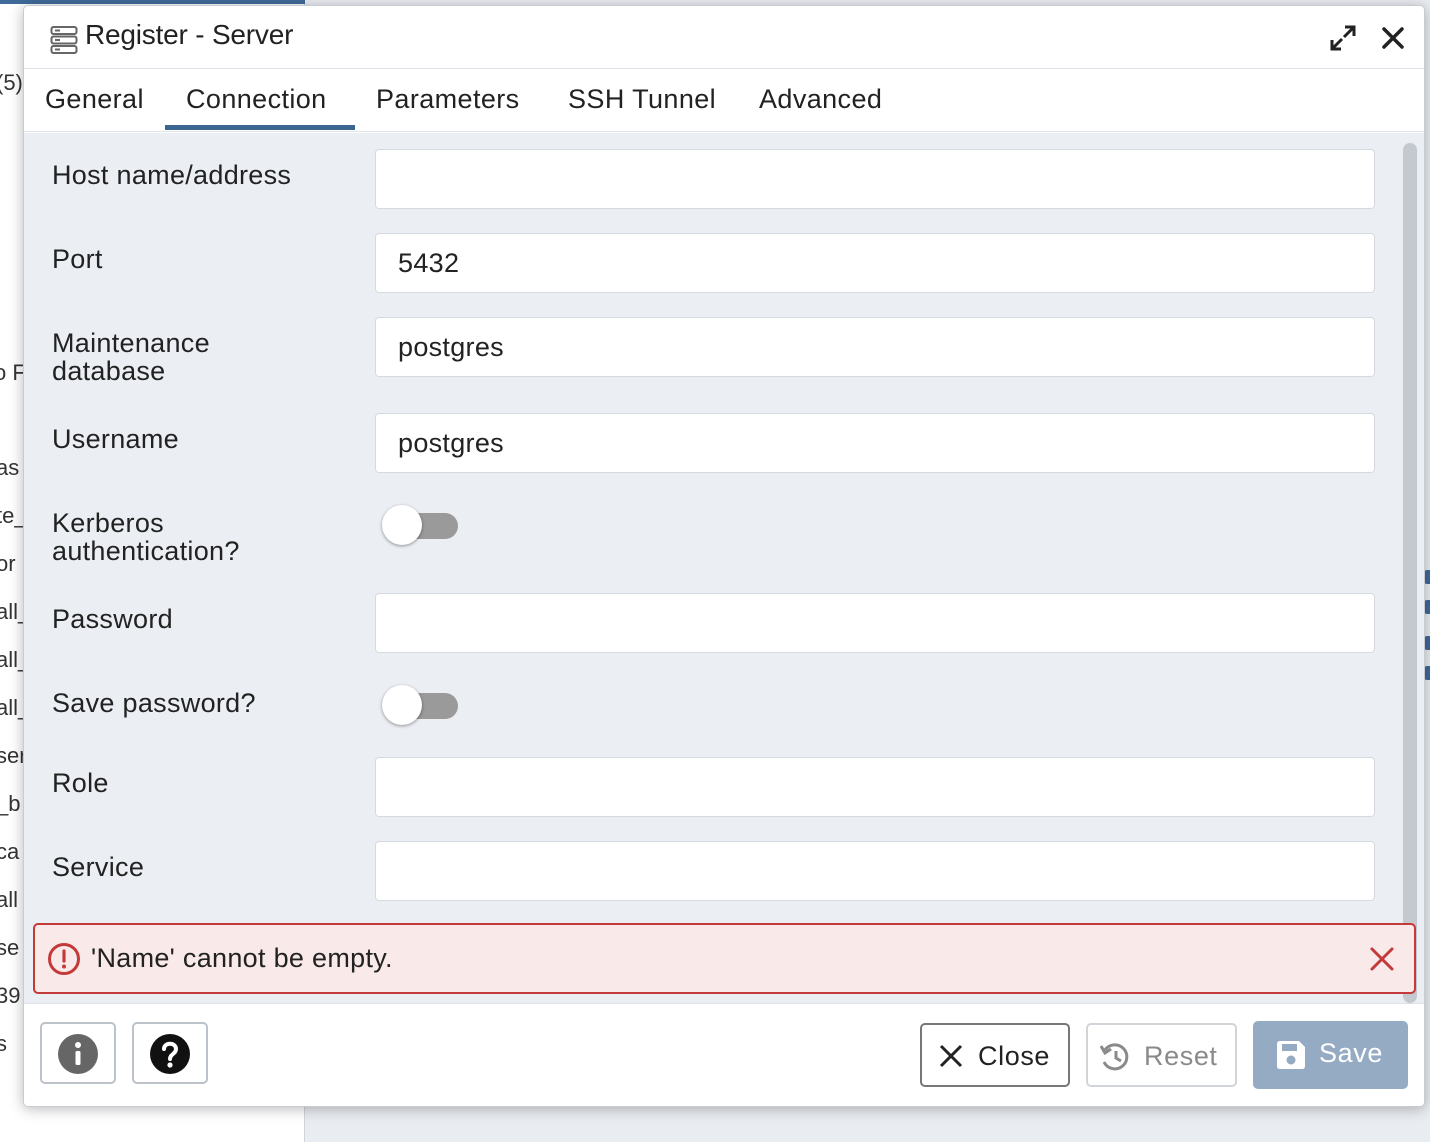 Image resolution: width=1430 pixels, height=1142 pixels. I want to click on save-button: Save, so click(1330, 1055).